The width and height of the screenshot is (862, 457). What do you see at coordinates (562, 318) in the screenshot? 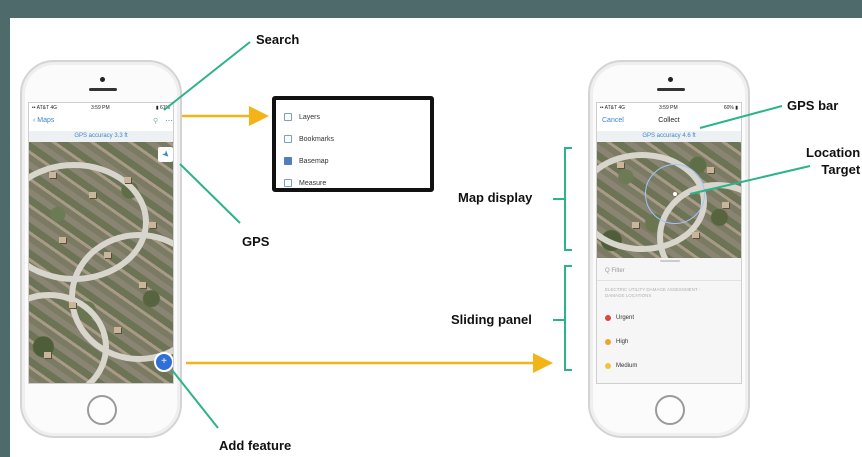
I see `sliding-panel-bracket` at bounding box center [562, 318].